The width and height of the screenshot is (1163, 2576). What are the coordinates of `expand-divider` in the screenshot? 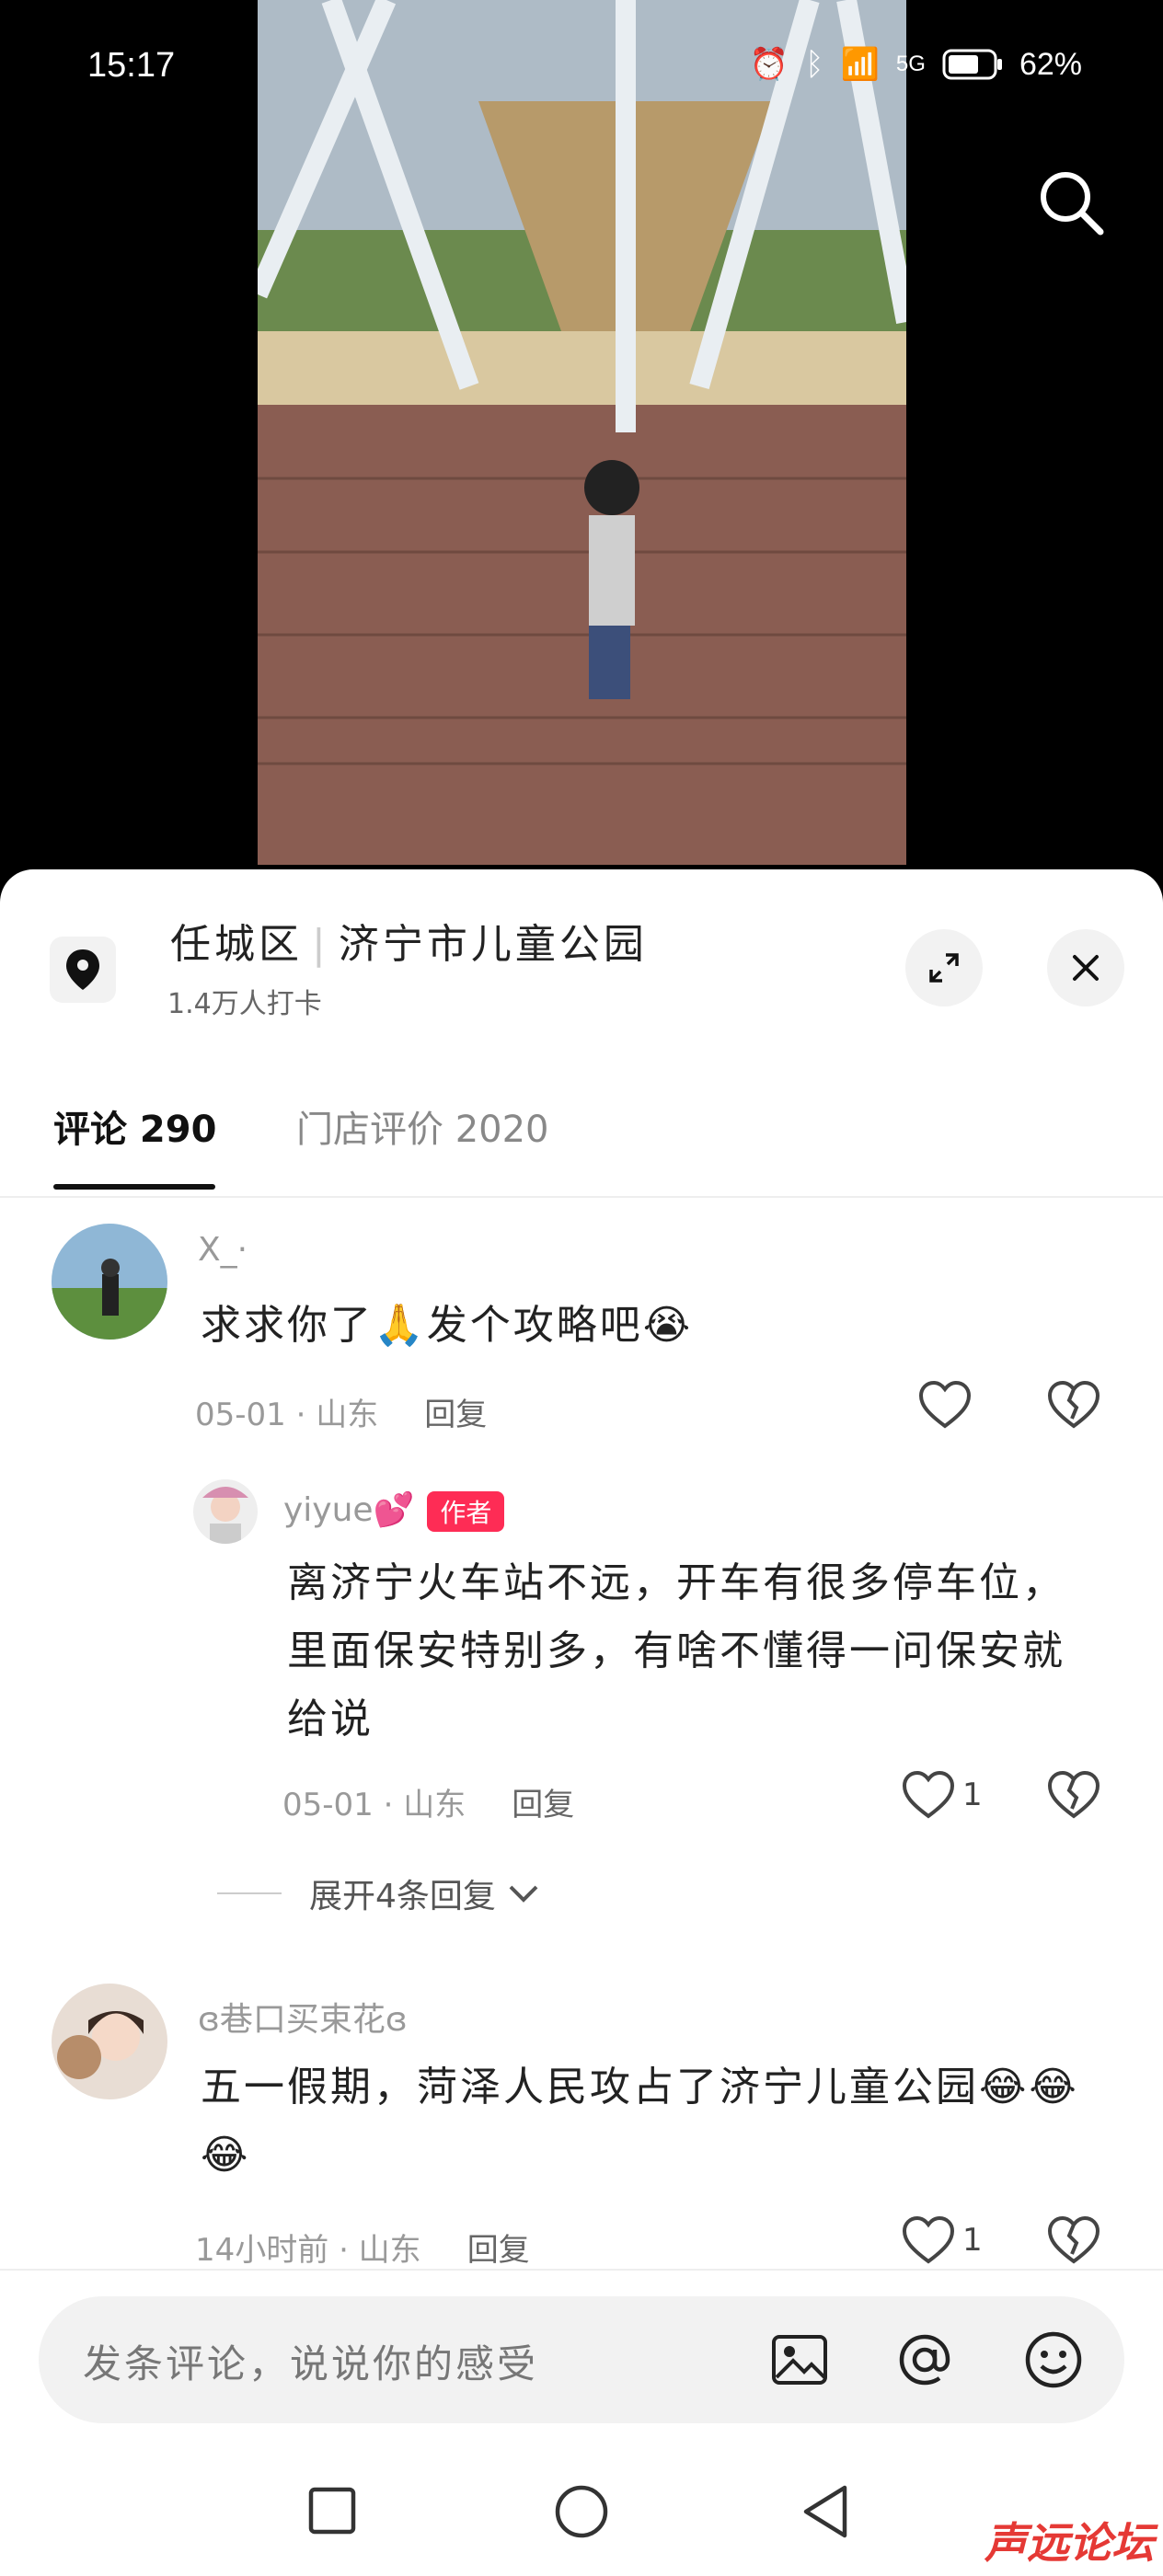 It's located at (250, 1893).